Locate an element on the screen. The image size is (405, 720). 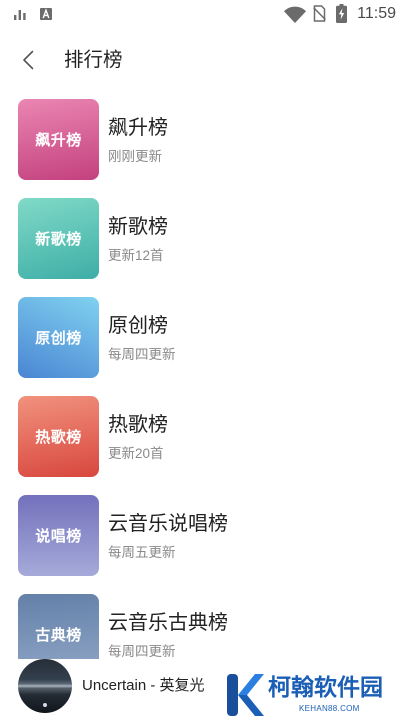
chart-cover-label: 原创榜 is located at coordinates (58, 338).